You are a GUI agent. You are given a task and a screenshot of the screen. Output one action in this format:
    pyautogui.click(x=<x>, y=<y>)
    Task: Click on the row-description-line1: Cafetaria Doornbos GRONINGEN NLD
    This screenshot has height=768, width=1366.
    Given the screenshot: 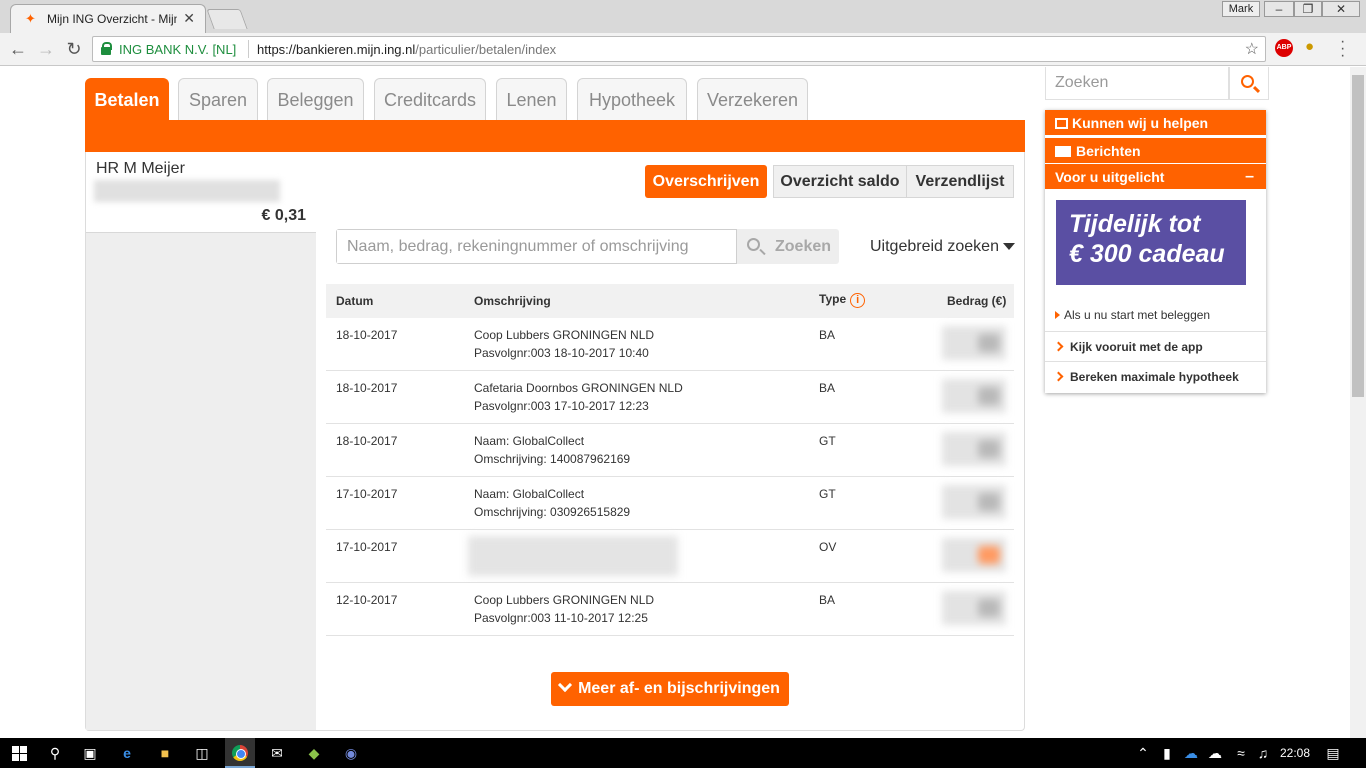 What is the action you would take?
    pyautogui.click(x=578, y=388)
    